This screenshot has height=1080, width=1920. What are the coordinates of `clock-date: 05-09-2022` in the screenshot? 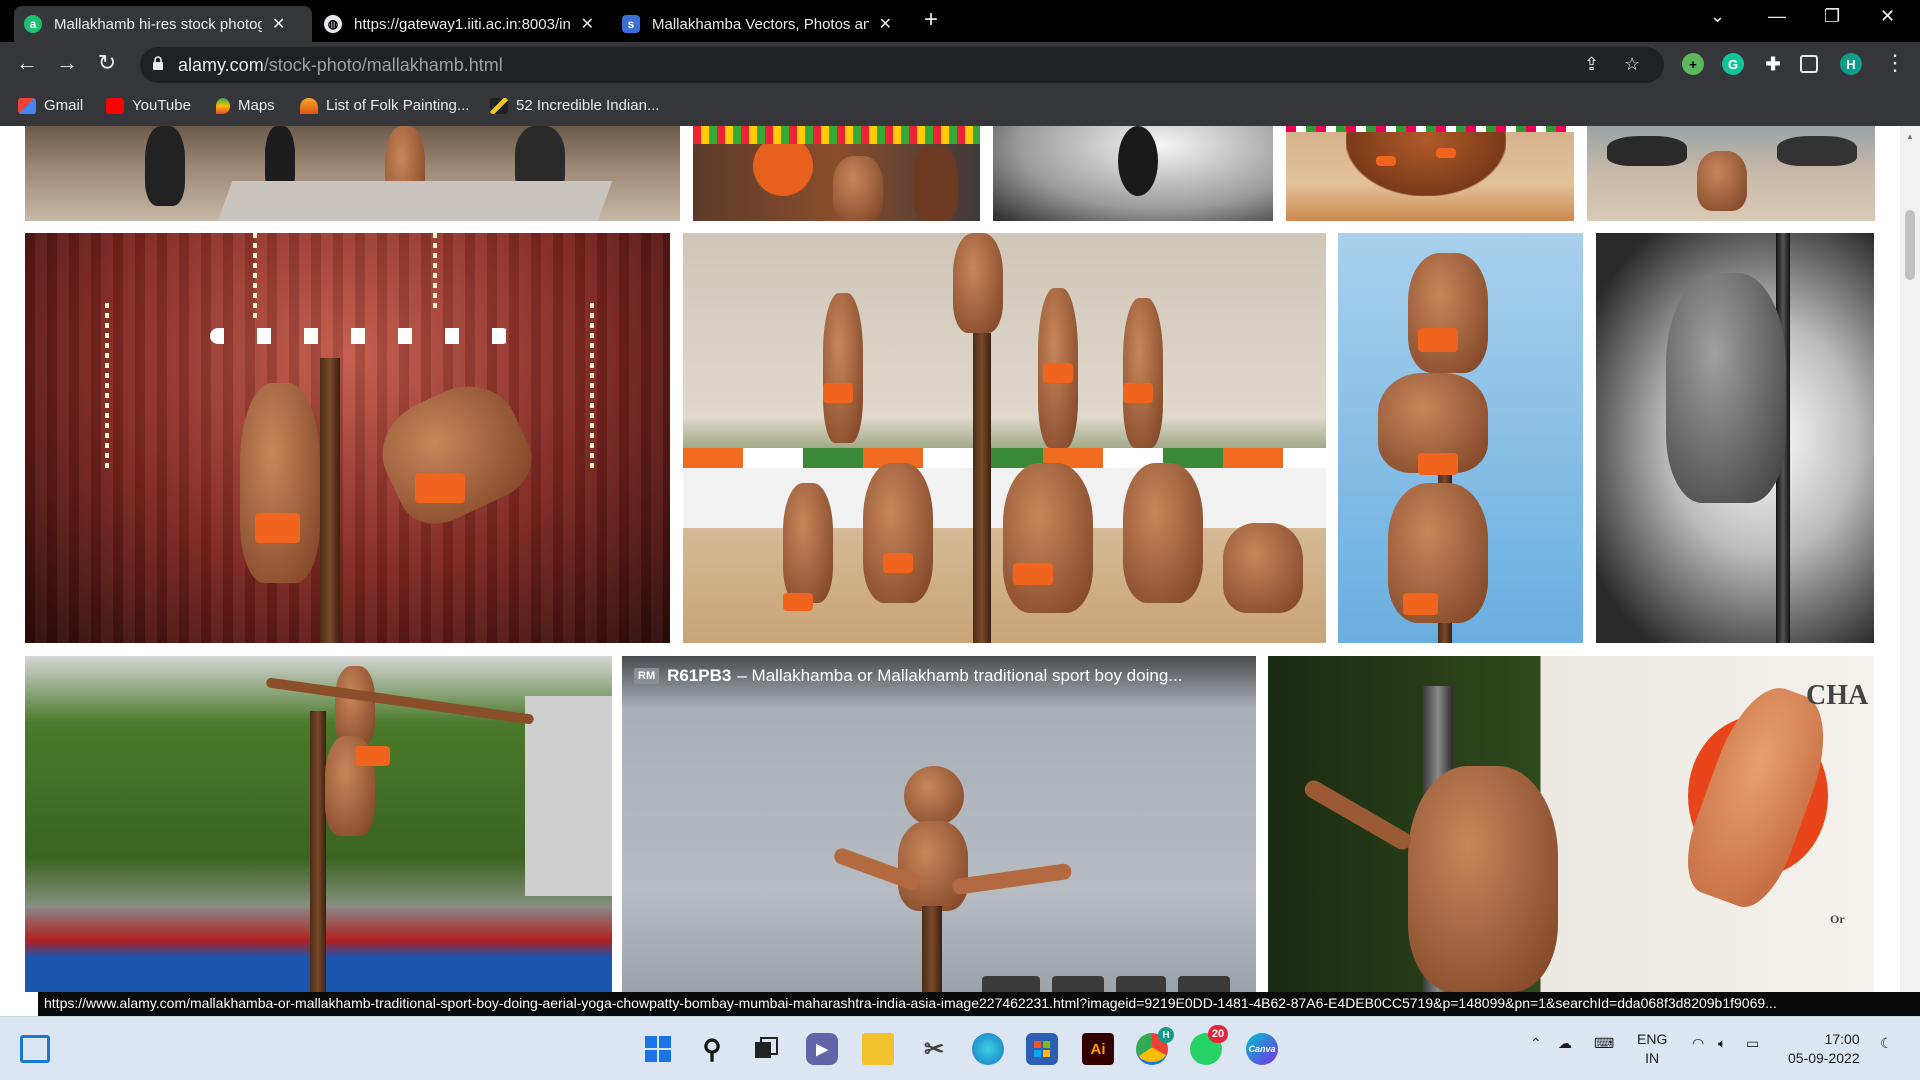 It's located at (1824, 1058).